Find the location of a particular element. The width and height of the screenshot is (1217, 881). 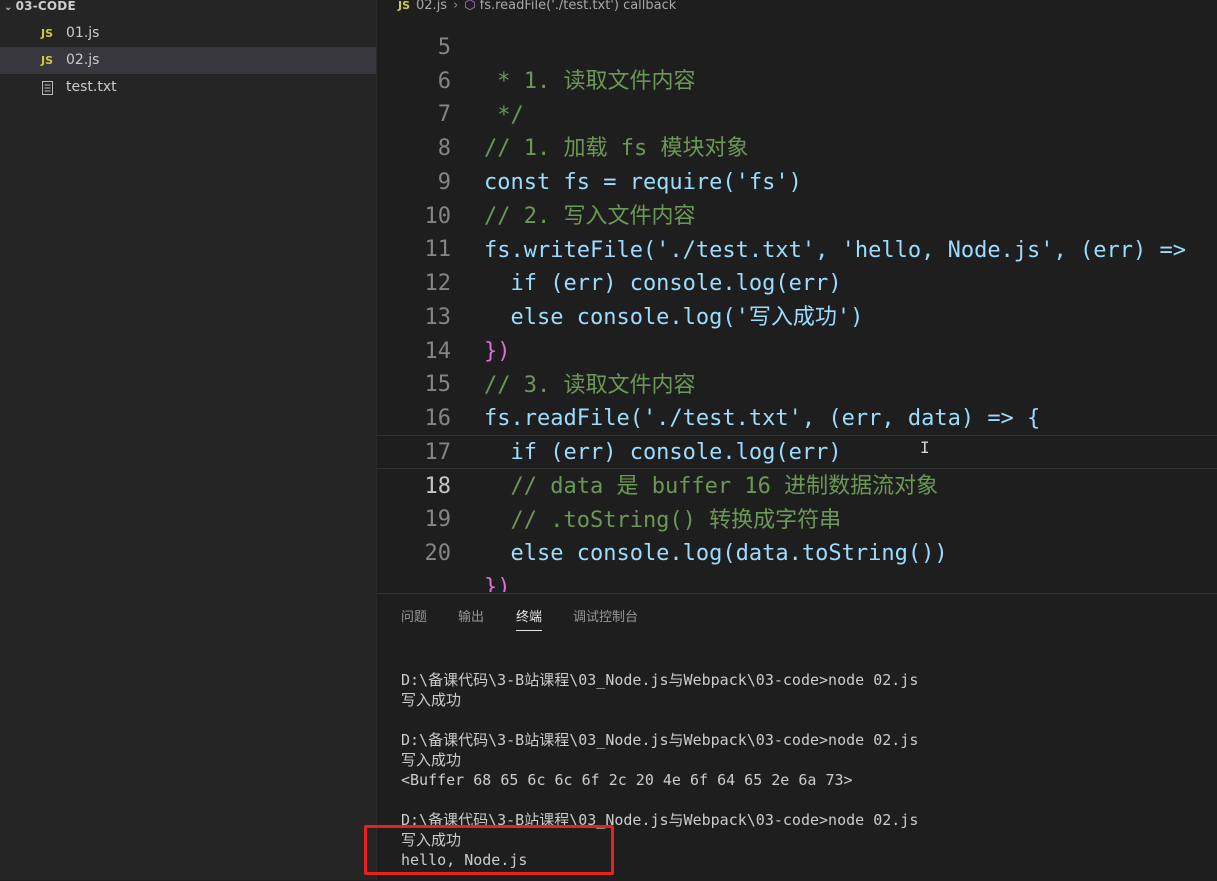

code-text: }) is located at coordinates (497, 583).